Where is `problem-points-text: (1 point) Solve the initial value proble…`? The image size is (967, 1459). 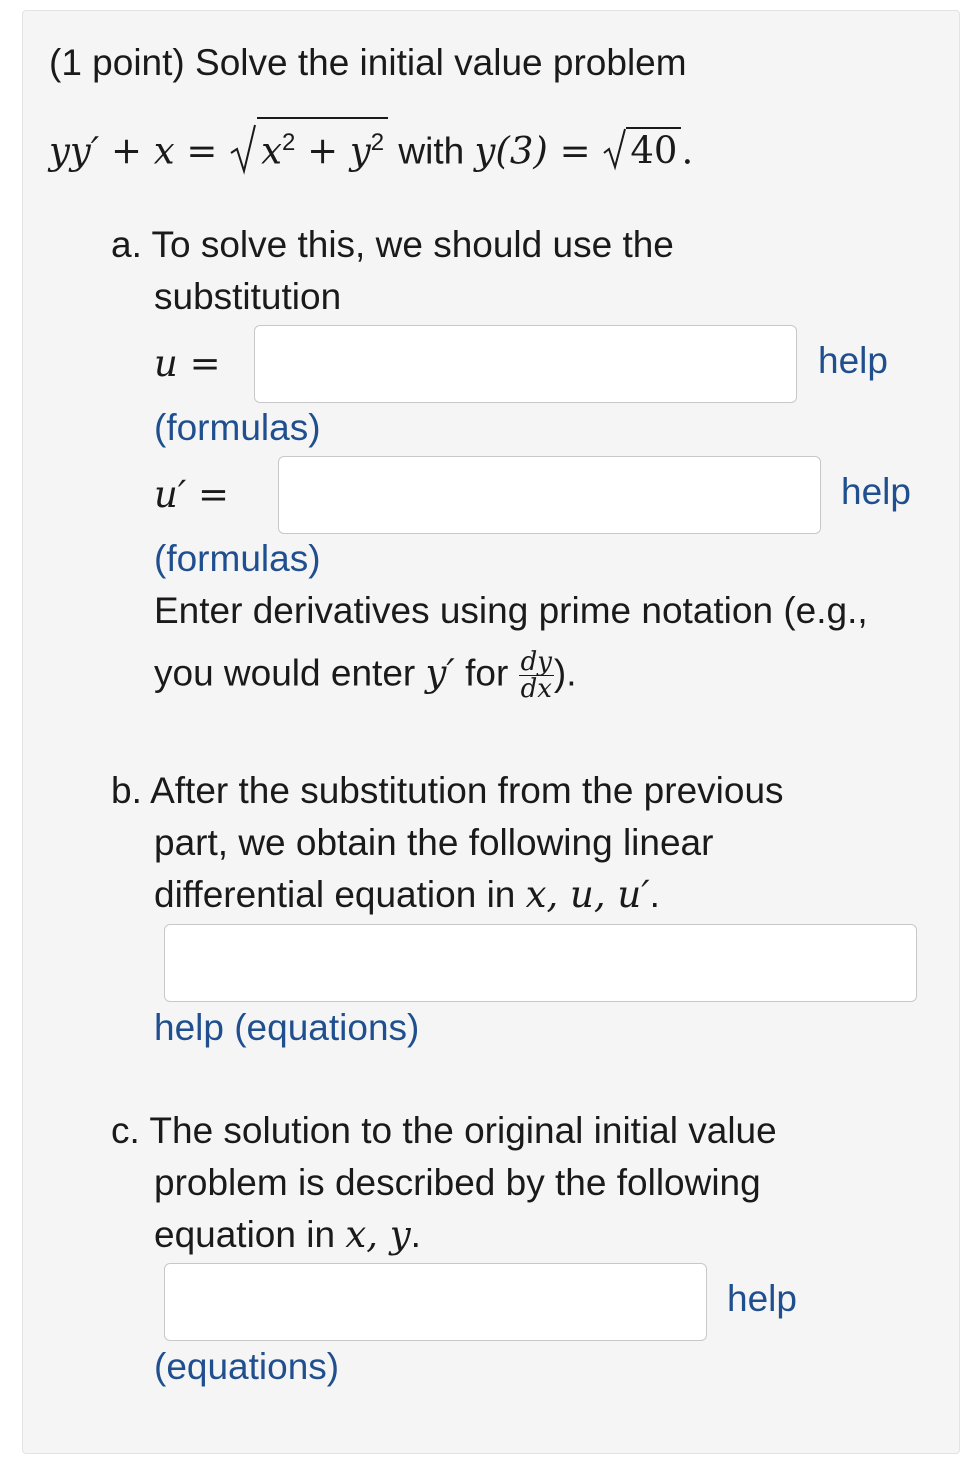 problem-points-text: (1 point) Solve the initial value proble… is located at coordinates (368, 62).